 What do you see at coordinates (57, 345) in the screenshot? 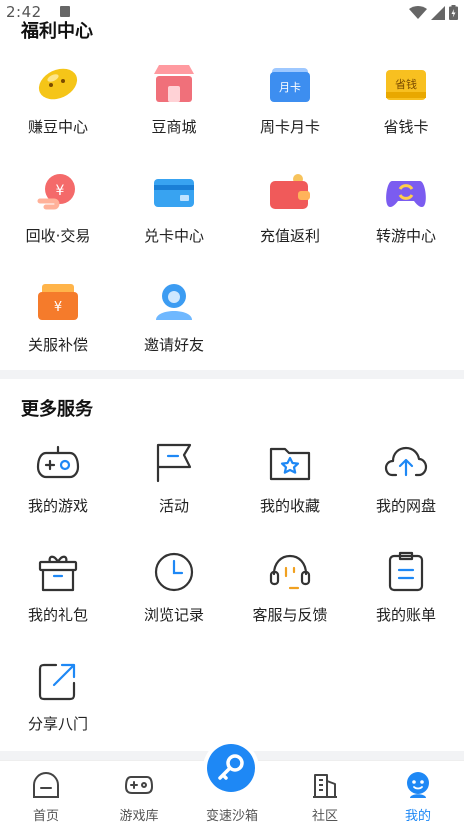
I see `welfare-item-label: 关服补偿` at bounding box center [57, 345].